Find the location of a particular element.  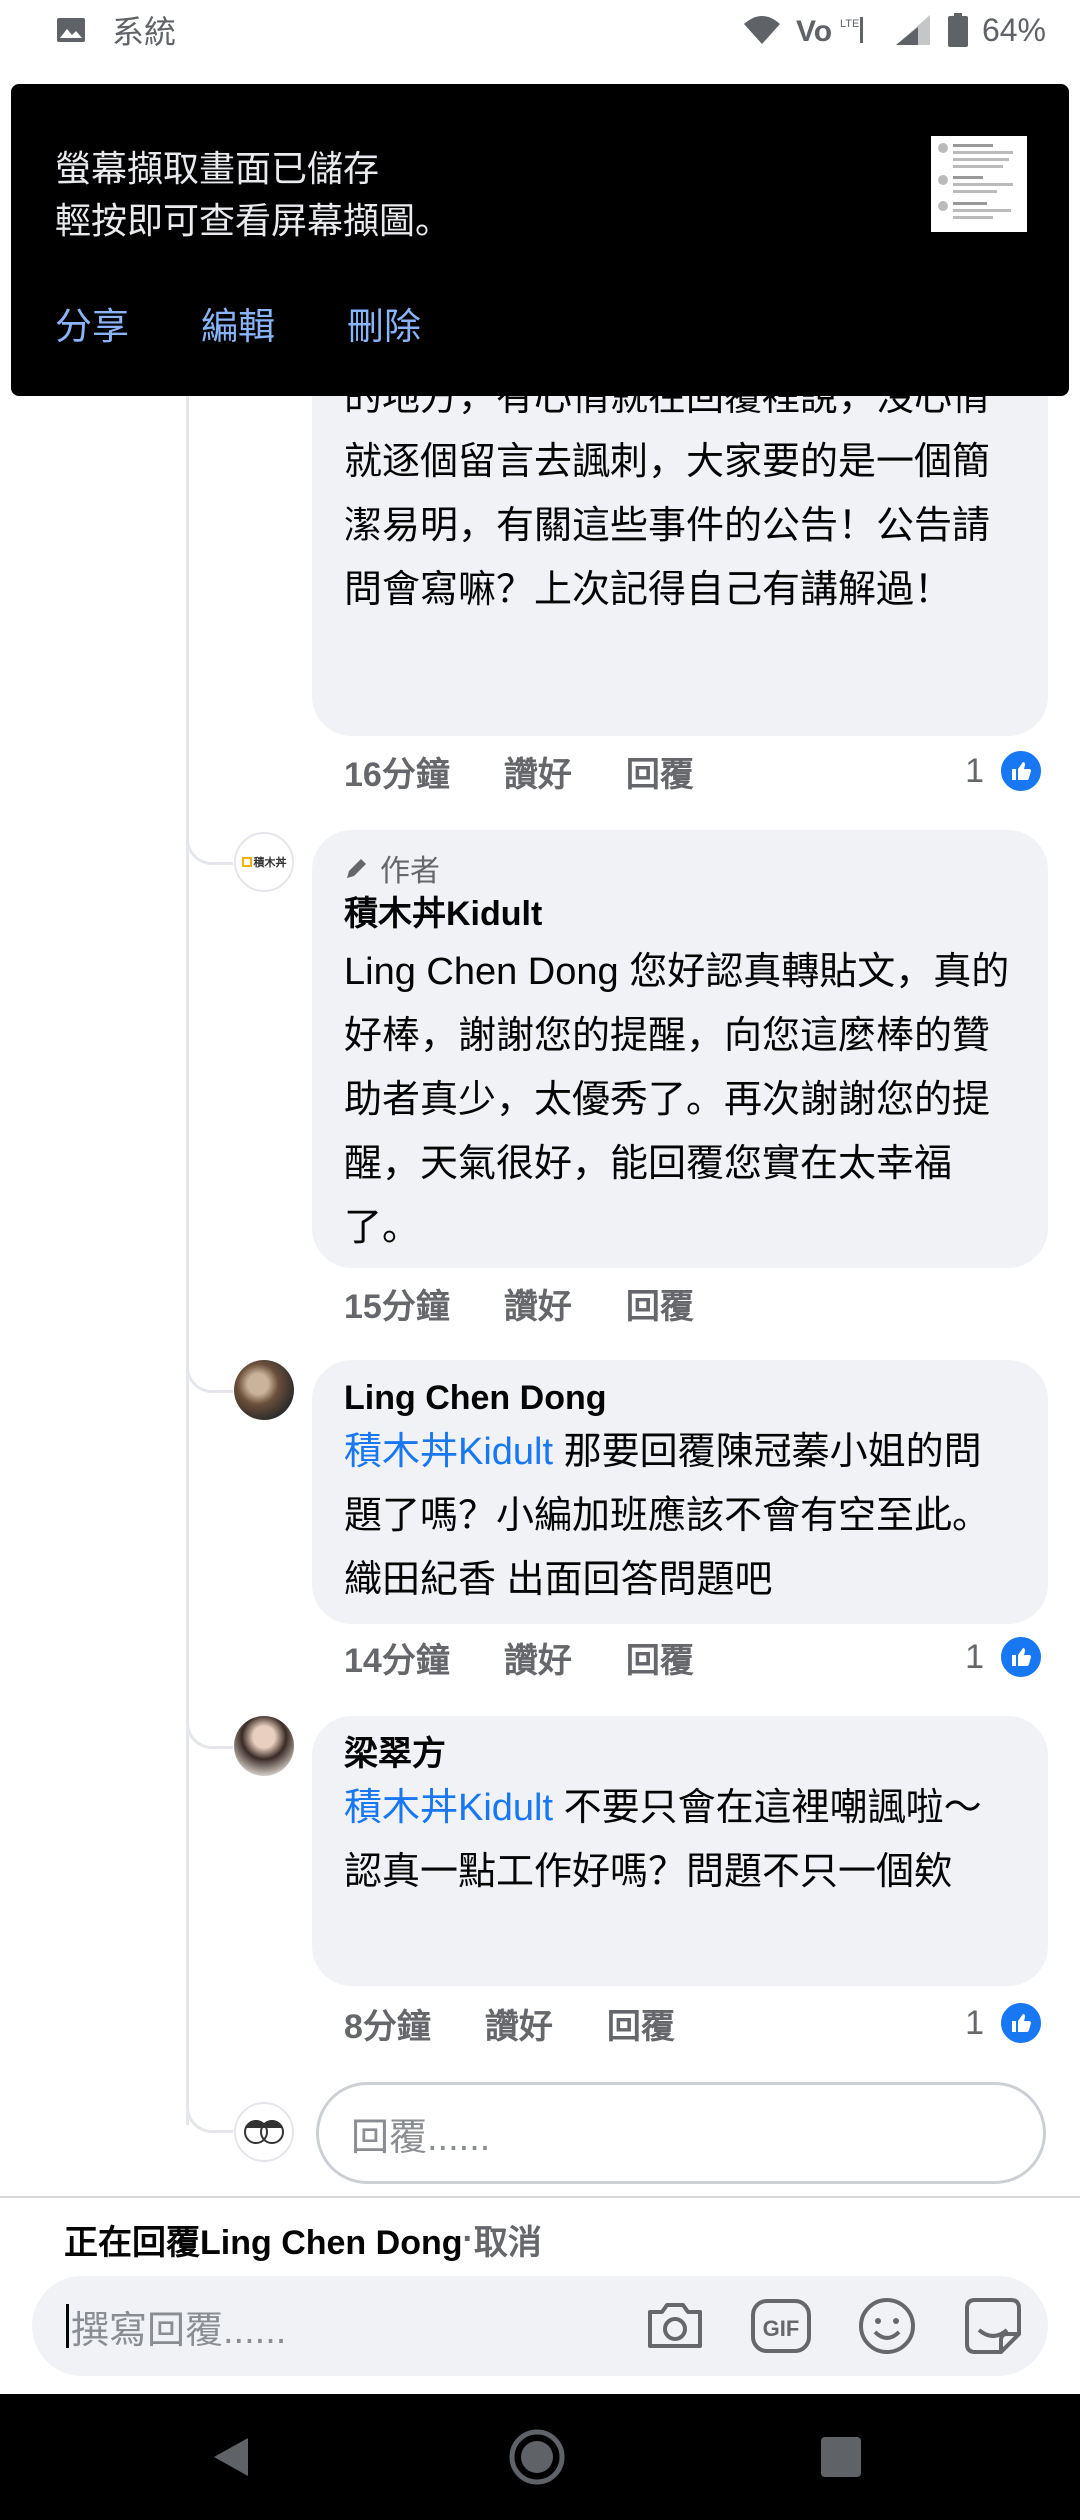

avatar-logo-text: 積木丼 is located at coordinates (270, 863).